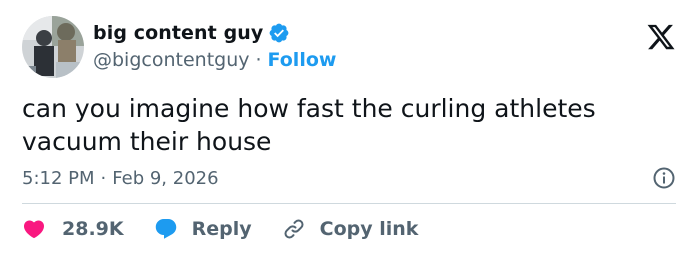 The height and width of the screenshot is (256, 700). Describe the element at coordinates (664, 178) in the screenshot. I see `info-icon` at that location.